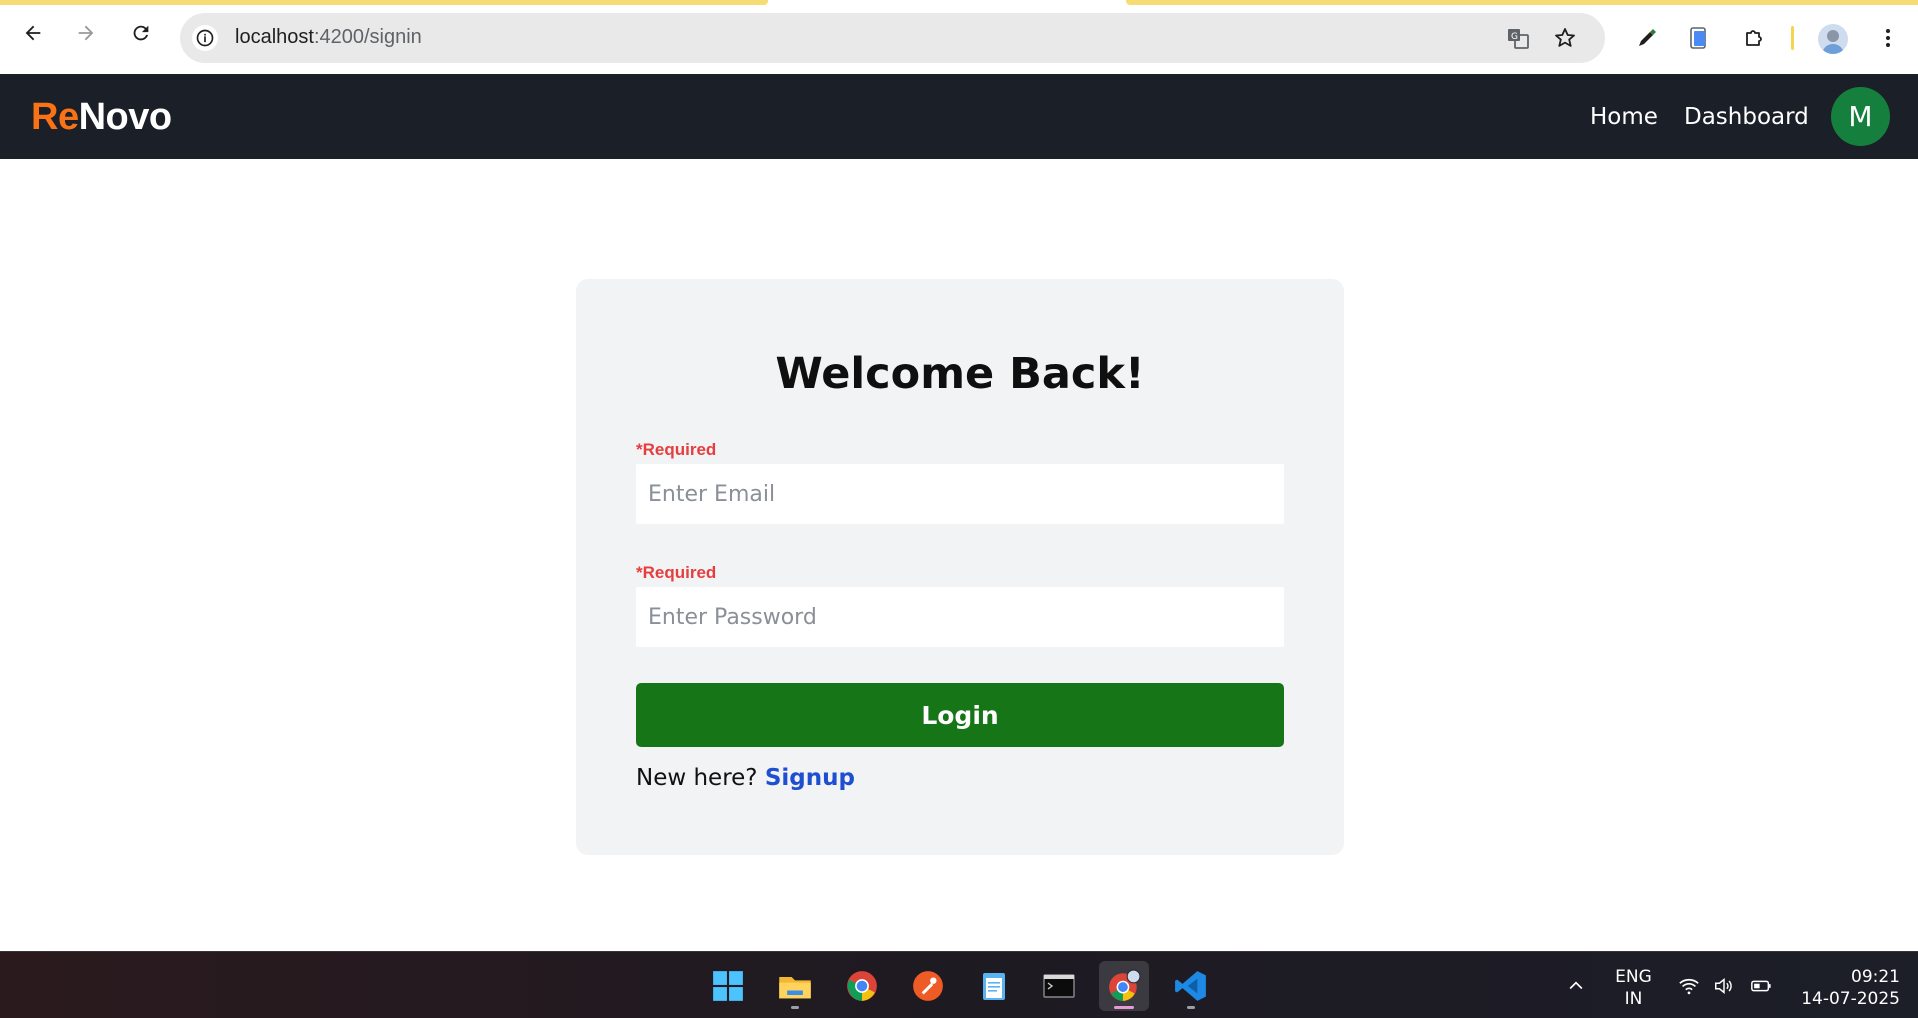  I want to click on vscode-icon, so click(1191, 986).